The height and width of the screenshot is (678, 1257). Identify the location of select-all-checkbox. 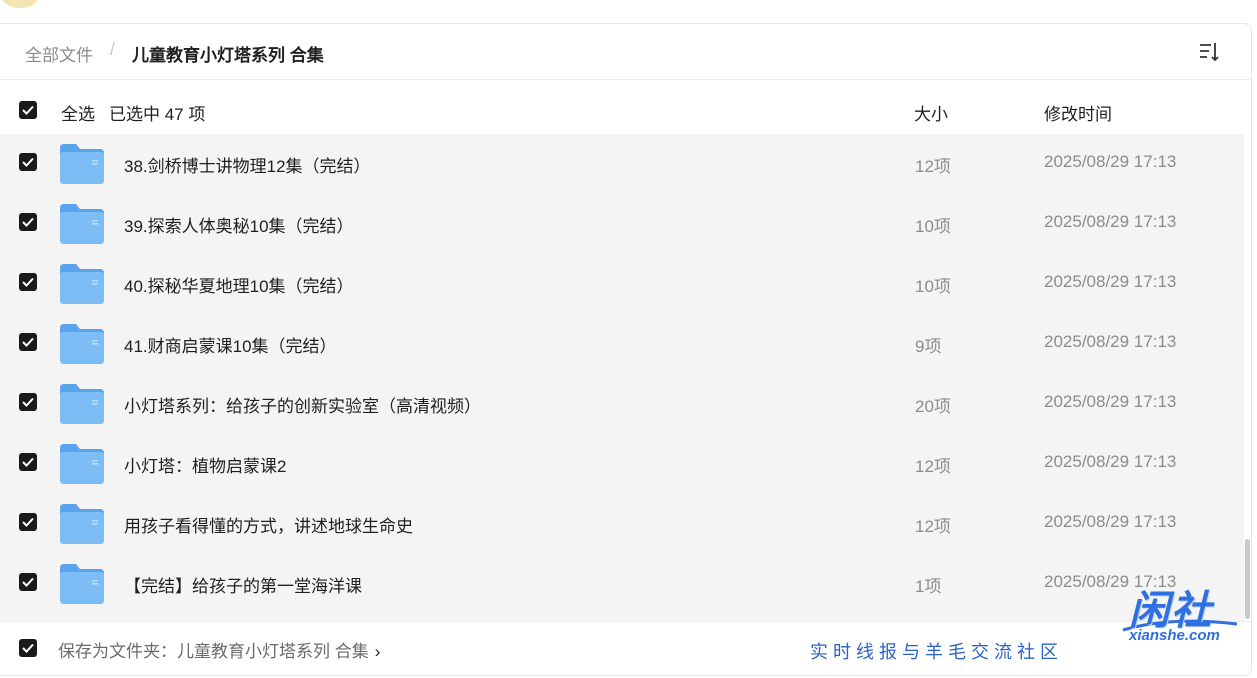
(28, 110).